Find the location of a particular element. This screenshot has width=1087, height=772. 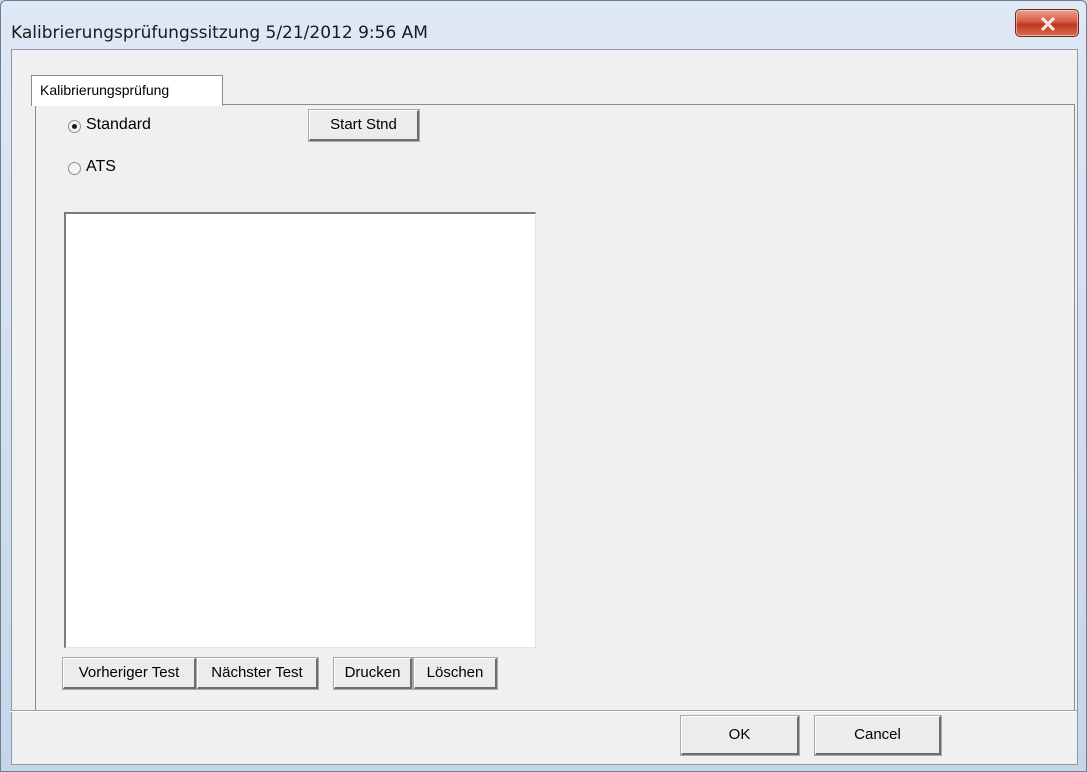

next-test-button: Nächster Test is located at coordinates (257, 673).